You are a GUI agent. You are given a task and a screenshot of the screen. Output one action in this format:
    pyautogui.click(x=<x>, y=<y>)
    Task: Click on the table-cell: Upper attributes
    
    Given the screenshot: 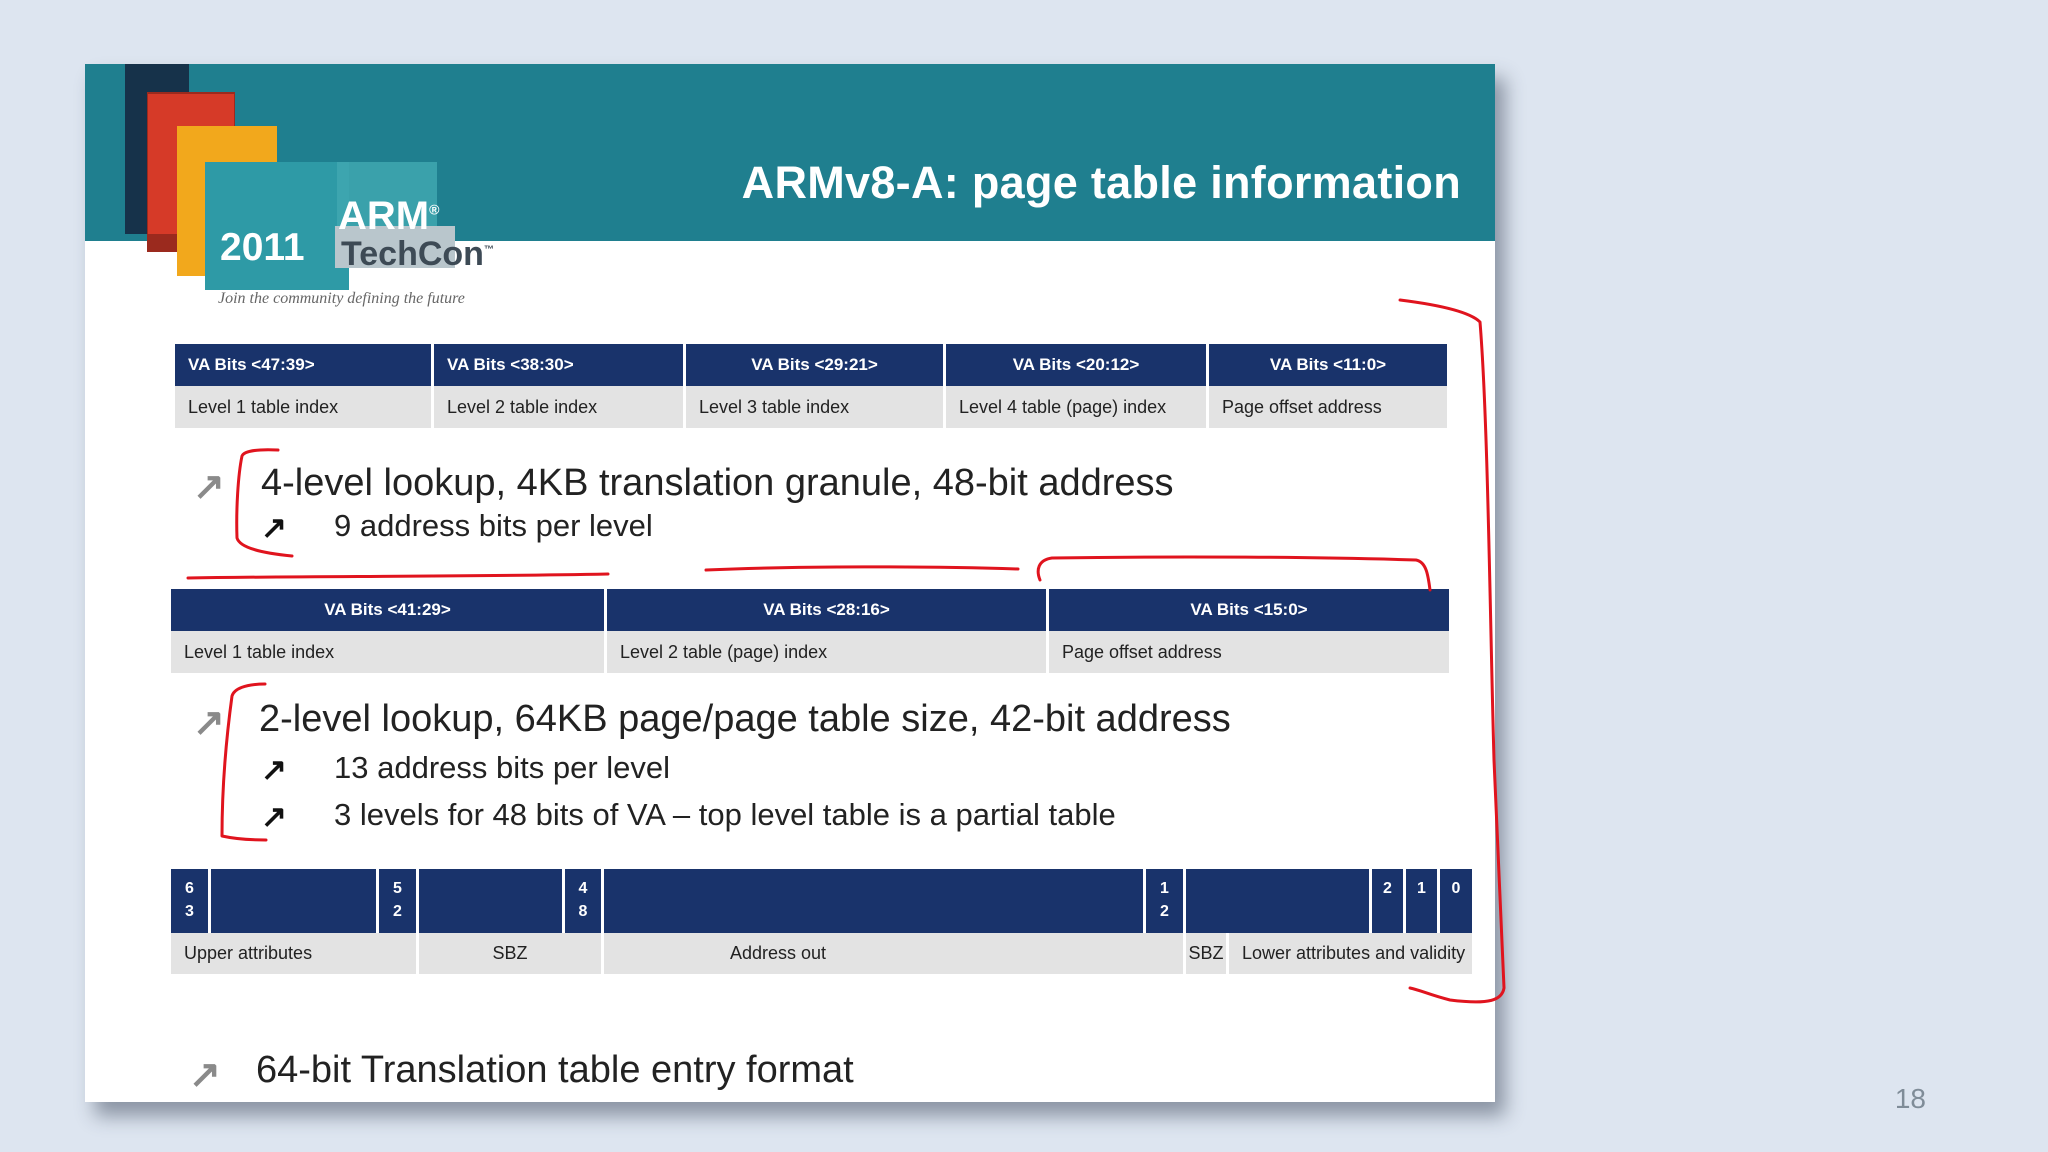 What is the action you would take?
    pyautogui.click(x=295, y=953)
    